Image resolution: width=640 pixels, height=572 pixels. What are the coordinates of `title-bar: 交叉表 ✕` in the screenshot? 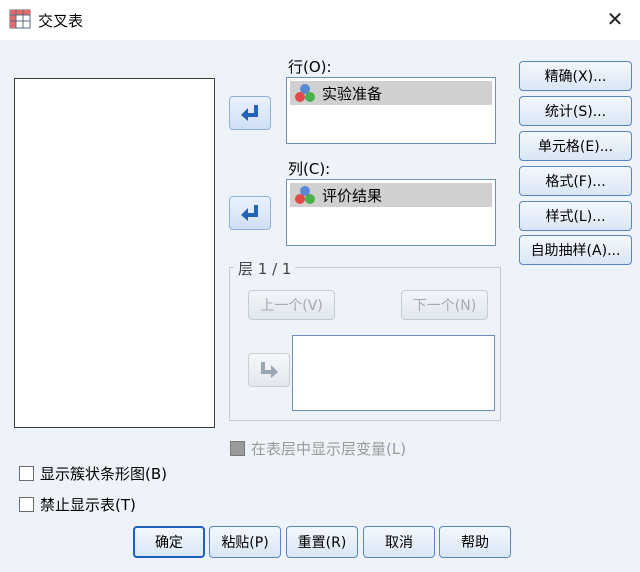 It's located at (320, 20).